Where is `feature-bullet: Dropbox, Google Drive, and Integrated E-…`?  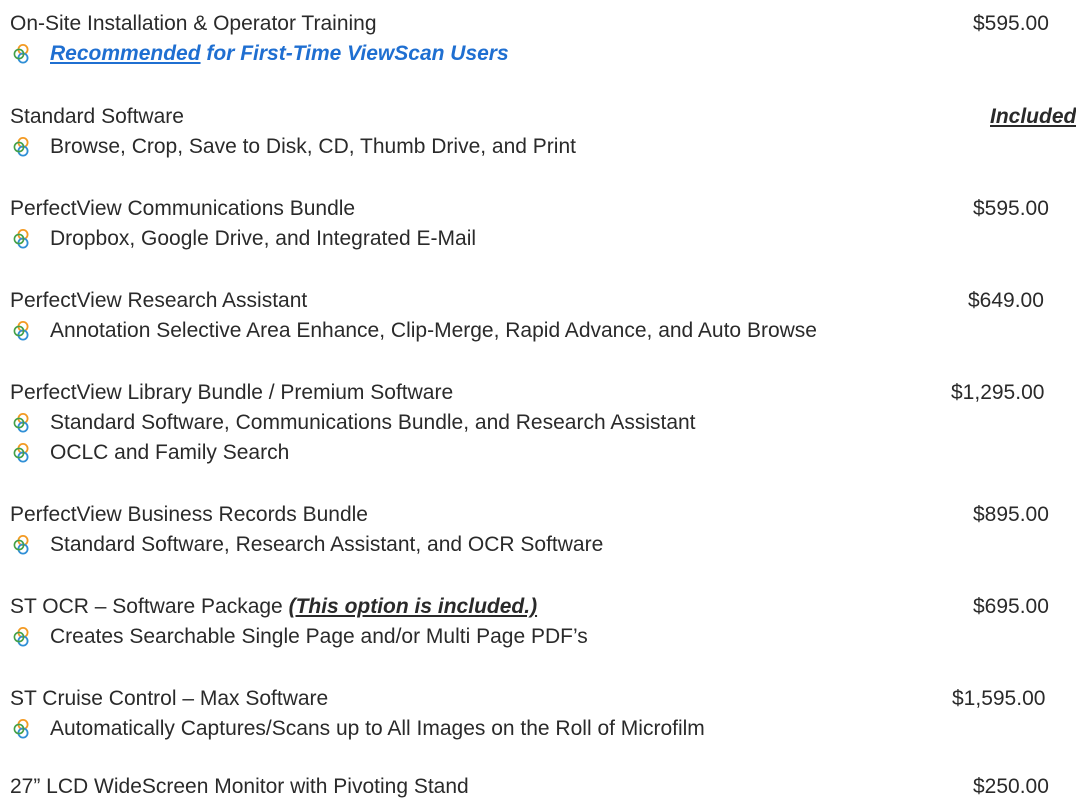 feature-bullet: Dropbox, Google Drive, and Integrated E-… is located at coordinates (541, 239).